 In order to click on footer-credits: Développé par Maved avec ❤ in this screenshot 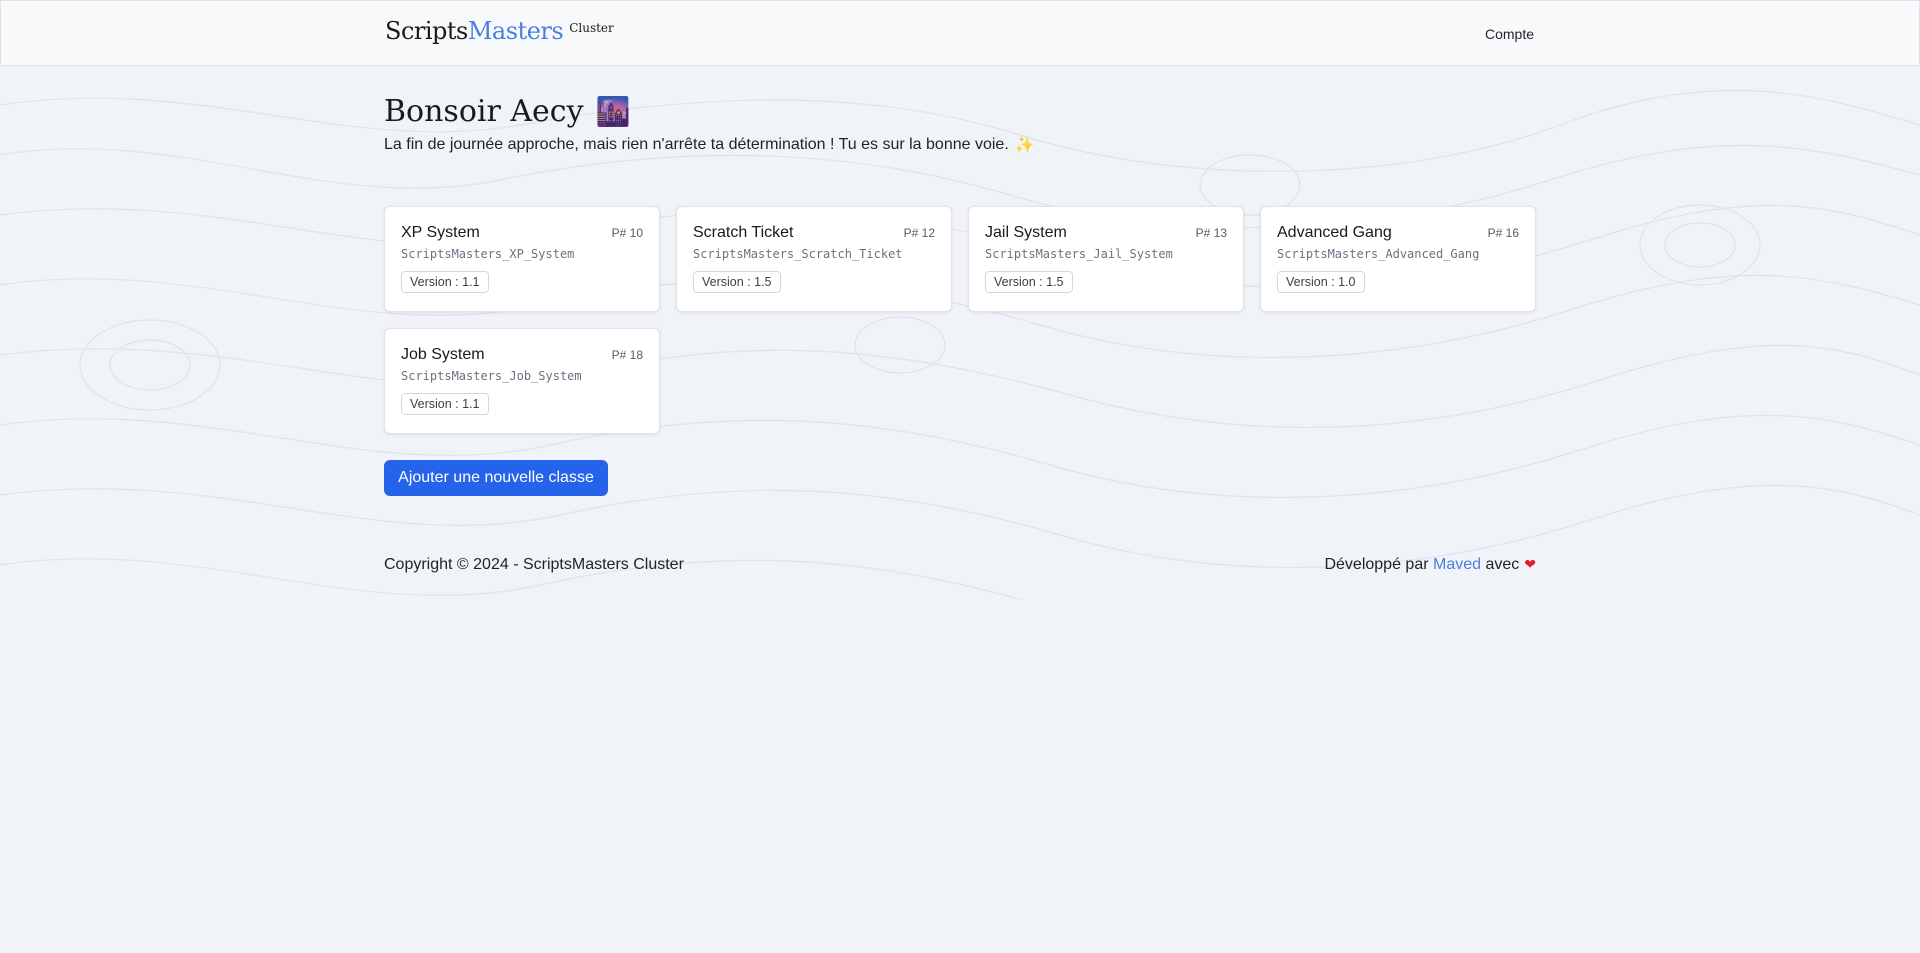, I will do `click(1430, 565)`.